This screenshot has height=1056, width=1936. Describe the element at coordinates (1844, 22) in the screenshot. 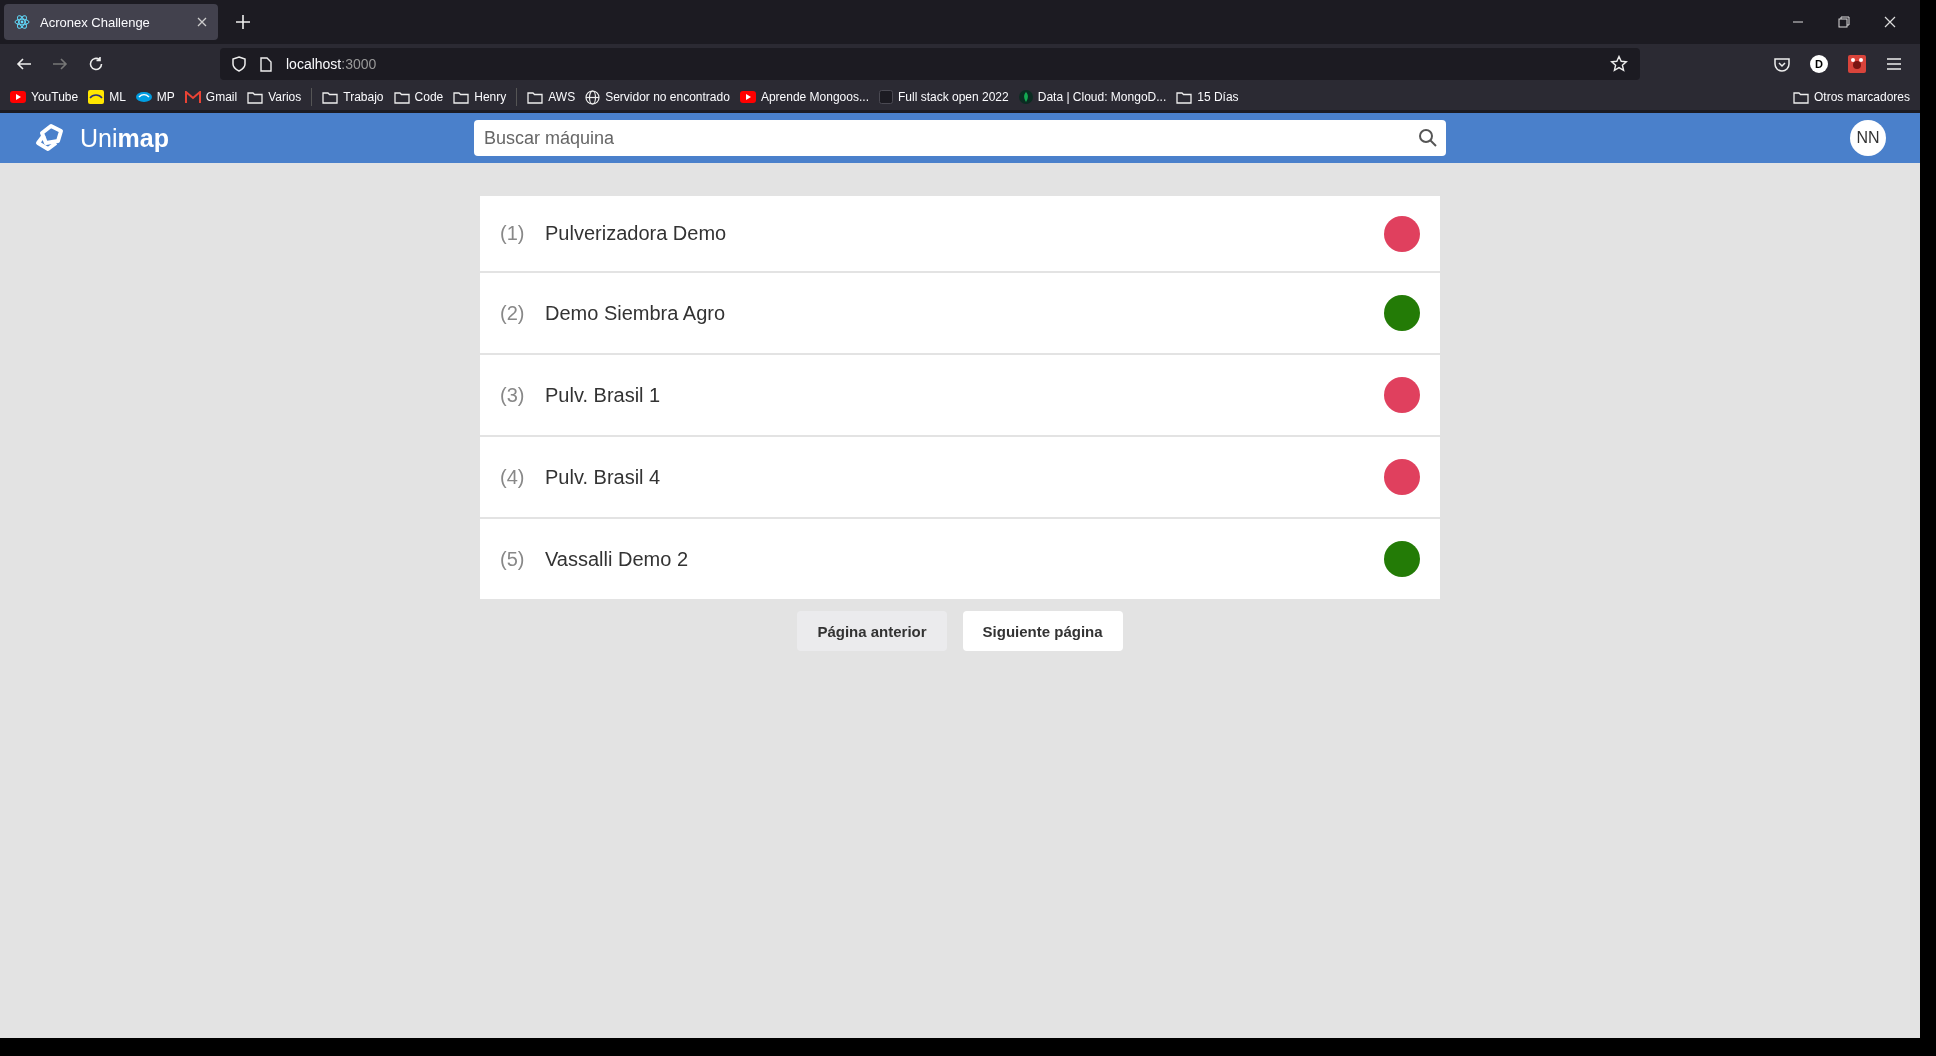

I see `restore-icon` at that location.